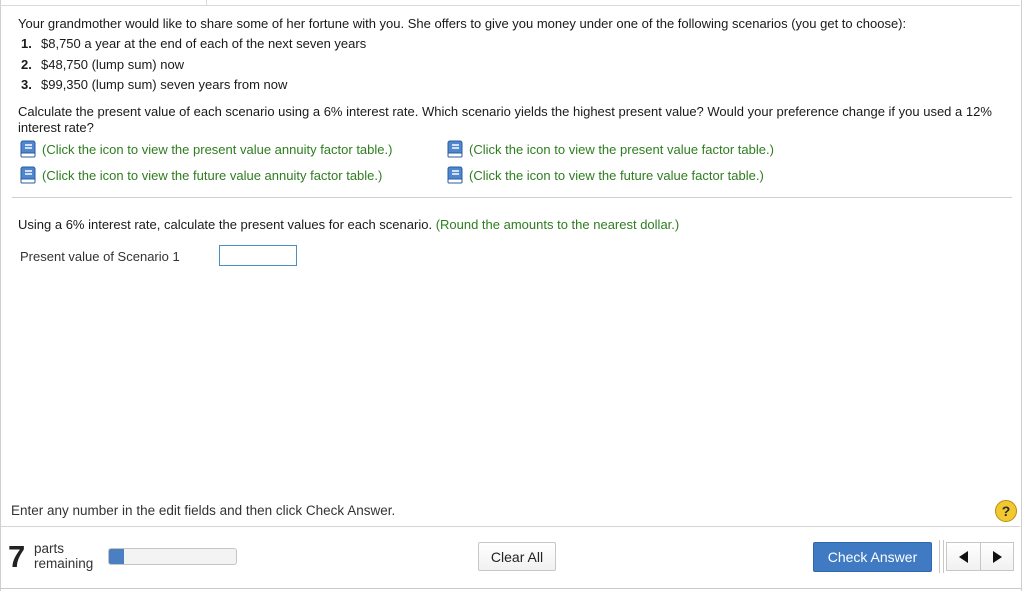 The image size is (1024, 591). Describe the element at coordinates (1006, 511) in the screenshot. I see `help-icon: ?` at that location.